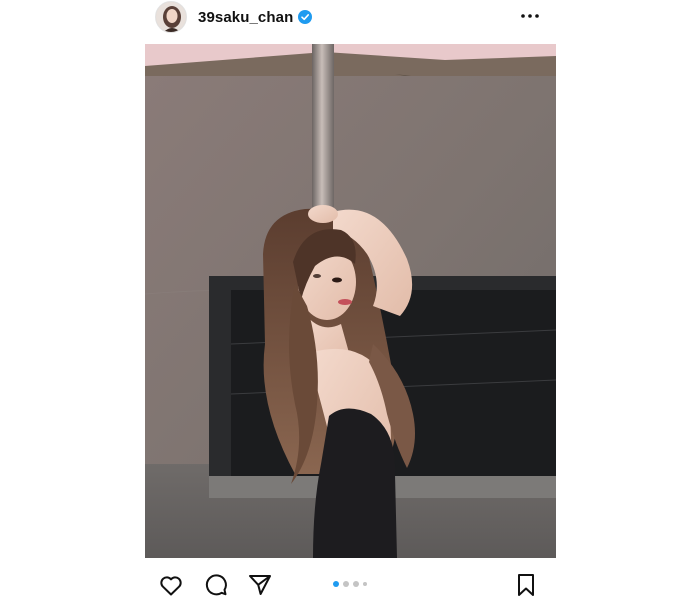 The height and width of the screenshot is (600, 700). I want to click on more-options-icon, so click(530, 16).